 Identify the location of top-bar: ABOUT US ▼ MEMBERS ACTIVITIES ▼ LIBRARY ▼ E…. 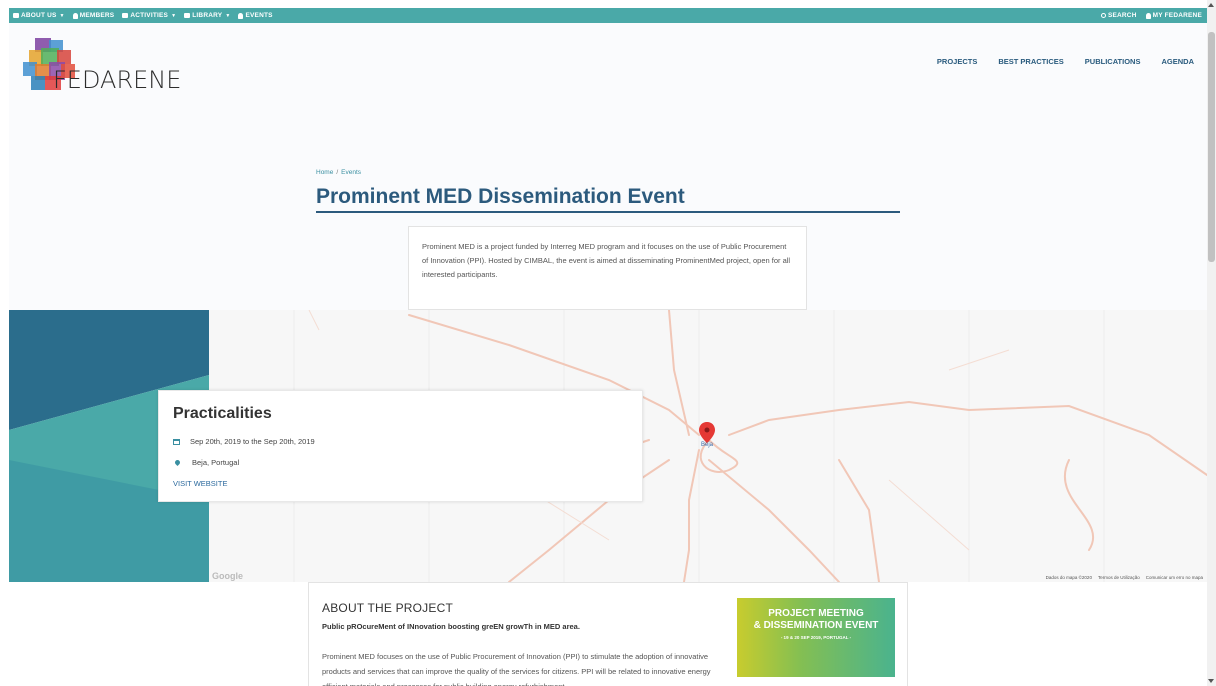
(608, 15).